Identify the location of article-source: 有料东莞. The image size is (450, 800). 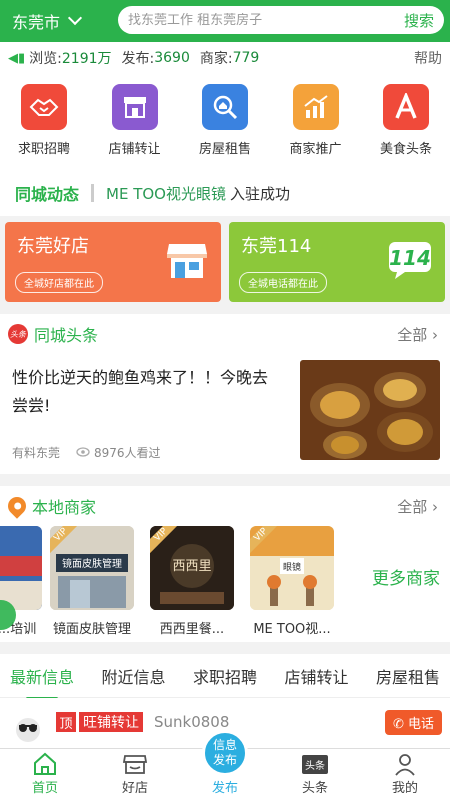
(36, 453).